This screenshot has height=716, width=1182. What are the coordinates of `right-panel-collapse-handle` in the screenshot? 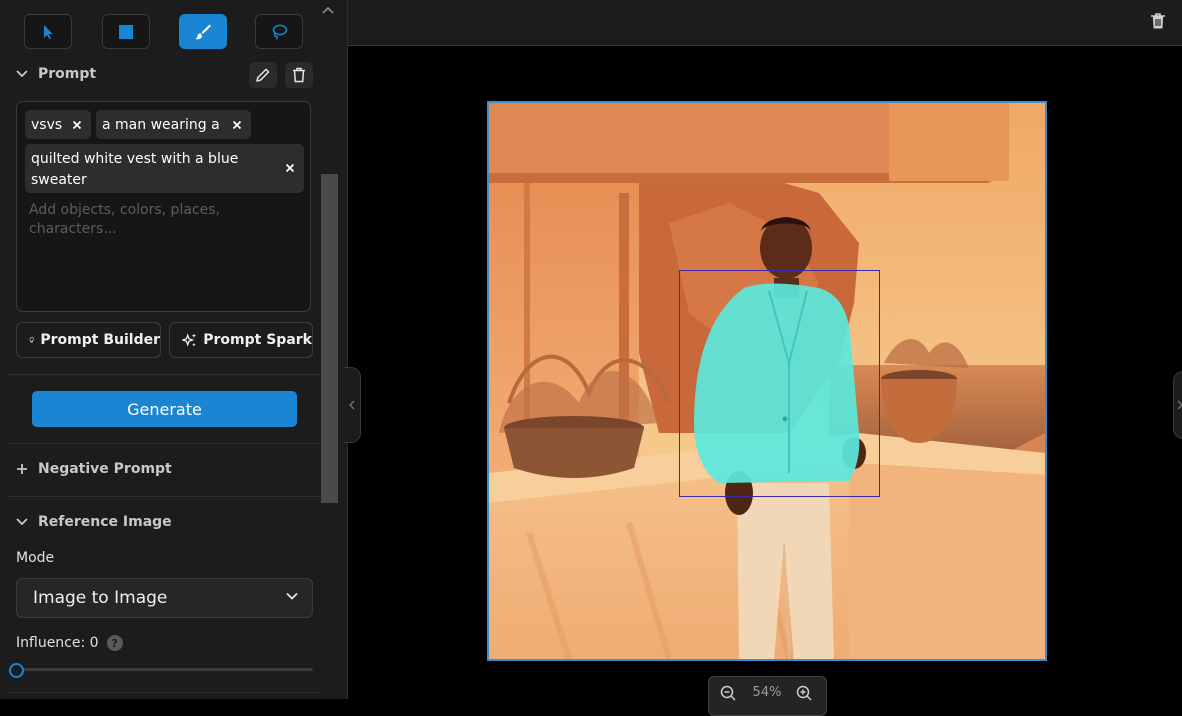 It's located at (1177, 405).